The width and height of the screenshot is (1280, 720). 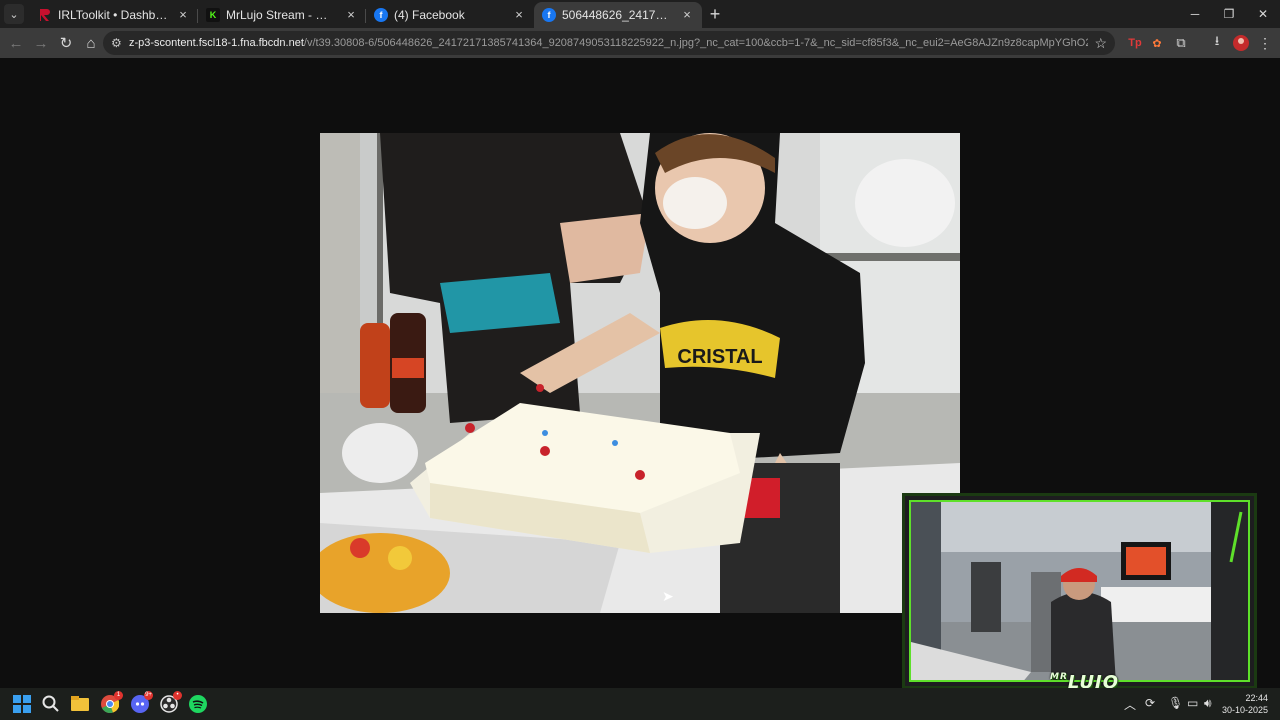 What do you see at coordinates (1059, 677) in the screenshot?
I see `logo-prefix: MR` at bounding box center [1059, 677].